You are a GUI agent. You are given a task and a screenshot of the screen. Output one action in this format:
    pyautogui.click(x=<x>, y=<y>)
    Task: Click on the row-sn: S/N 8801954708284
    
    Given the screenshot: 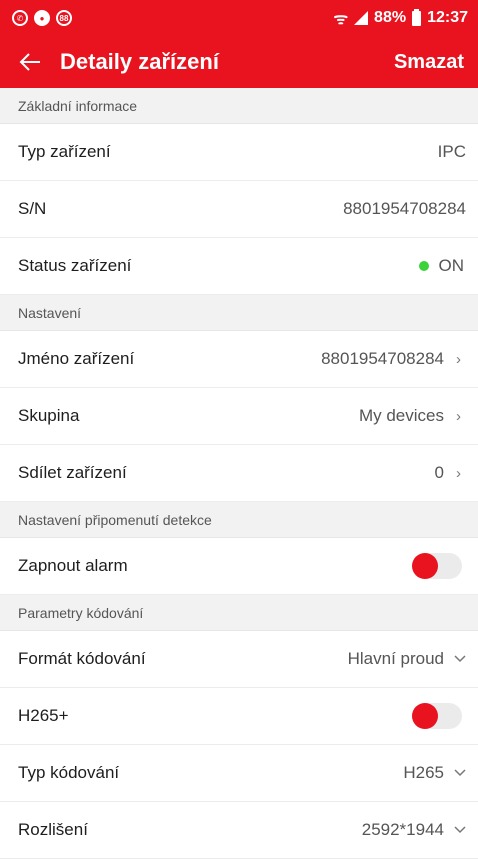 What is the action you would take?
    pyautogui.click(x=239, y=209)
    